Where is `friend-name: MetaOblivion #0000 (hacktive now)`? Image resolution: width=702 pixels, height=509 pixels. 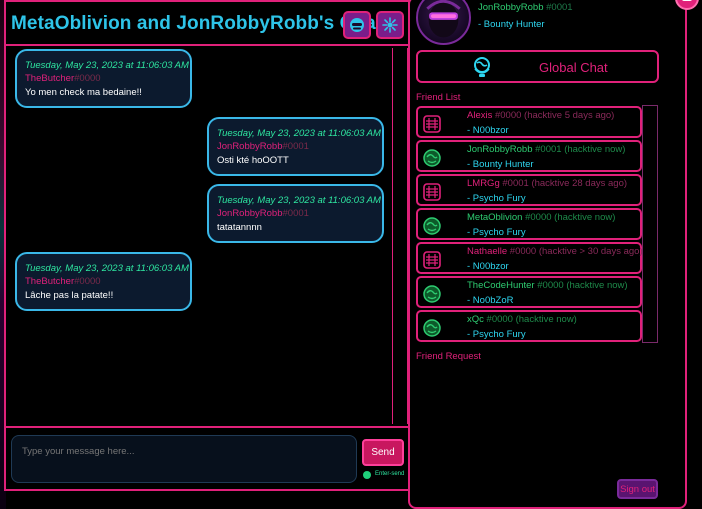 friend-name: MetaOblivion #0000 (hacktive now) is located at coordinates (541, 217).